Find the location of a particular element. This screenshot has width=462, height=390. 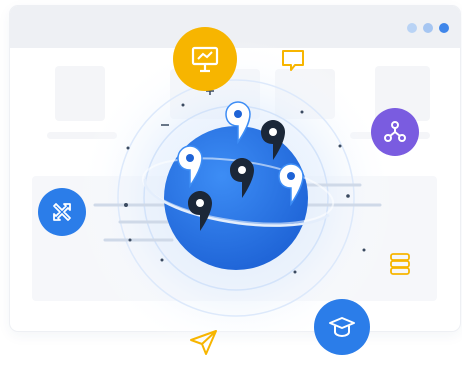

network-badge is located at coordinates (395, 132).